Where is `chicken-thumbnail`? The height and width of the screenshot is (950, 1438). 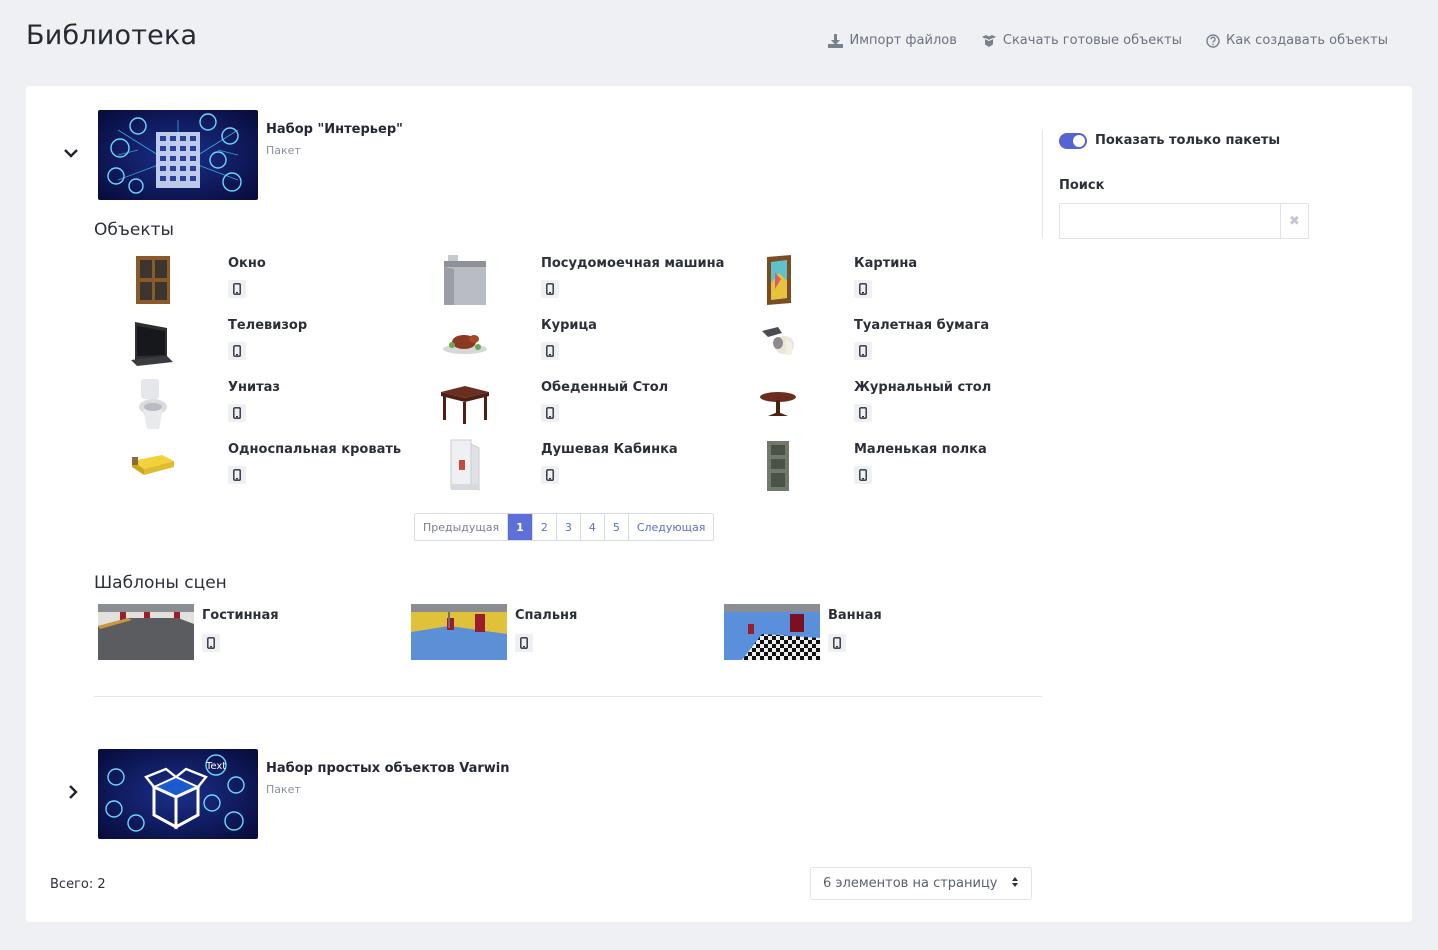
chicken-thumbnail is located at coordinates (465, 342).